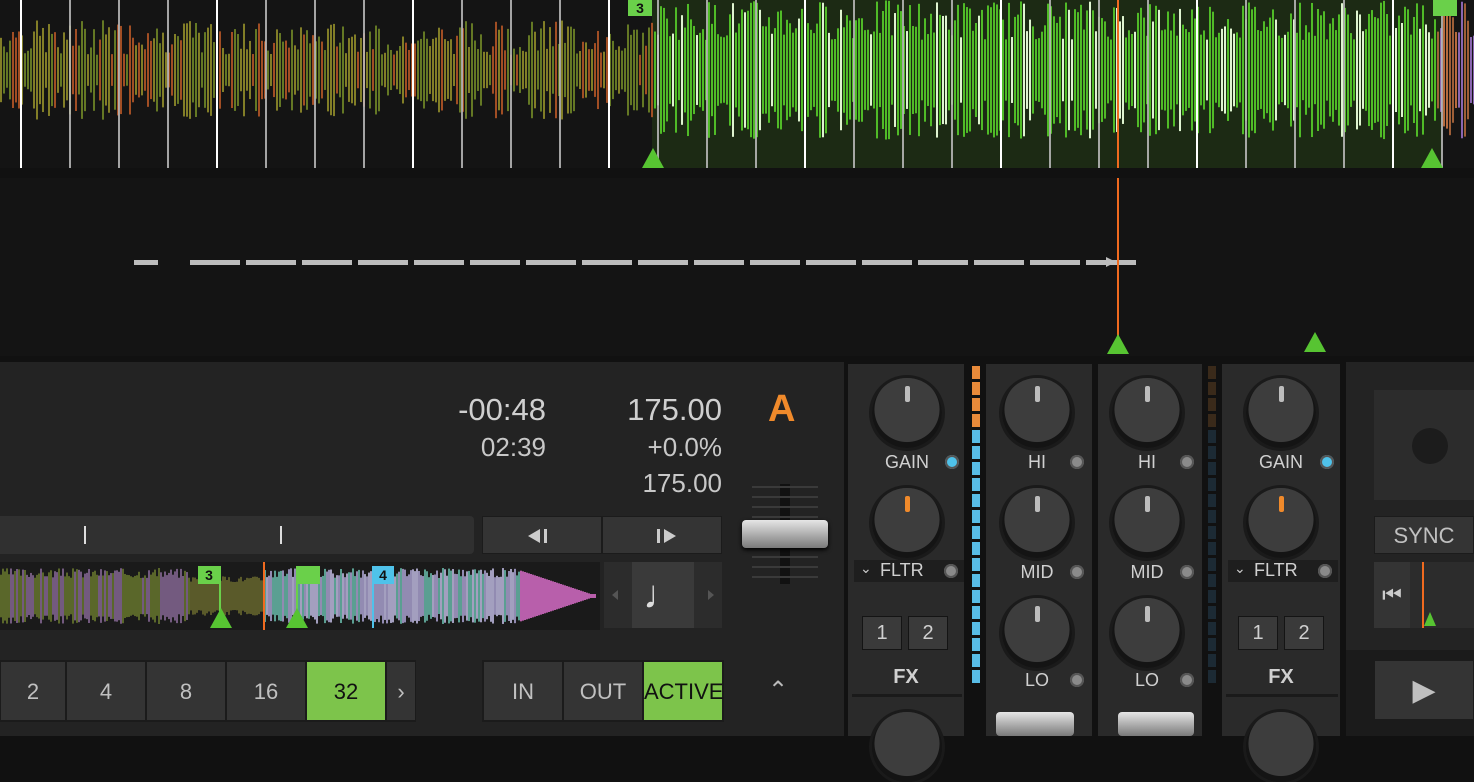 The width and height of the screenshot is (1474, 782). What do you see at coordinates (615, 595) in the screenshot?
I see `quantize-prev-icon` at bounding box center [615, 595].